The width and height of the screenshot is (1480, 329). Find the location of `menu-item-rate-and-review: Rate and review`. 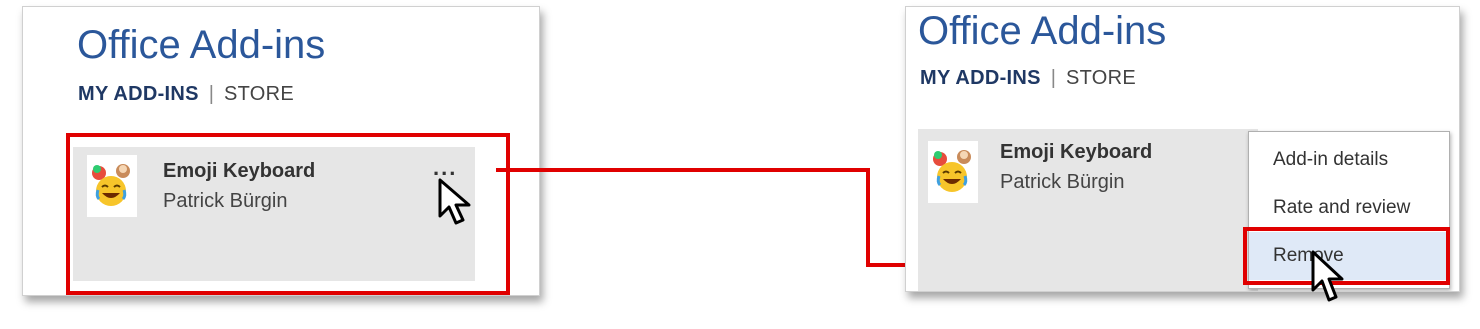

menu-item-rate-and-review: Rate and review is located at coordinates (1349, 208).